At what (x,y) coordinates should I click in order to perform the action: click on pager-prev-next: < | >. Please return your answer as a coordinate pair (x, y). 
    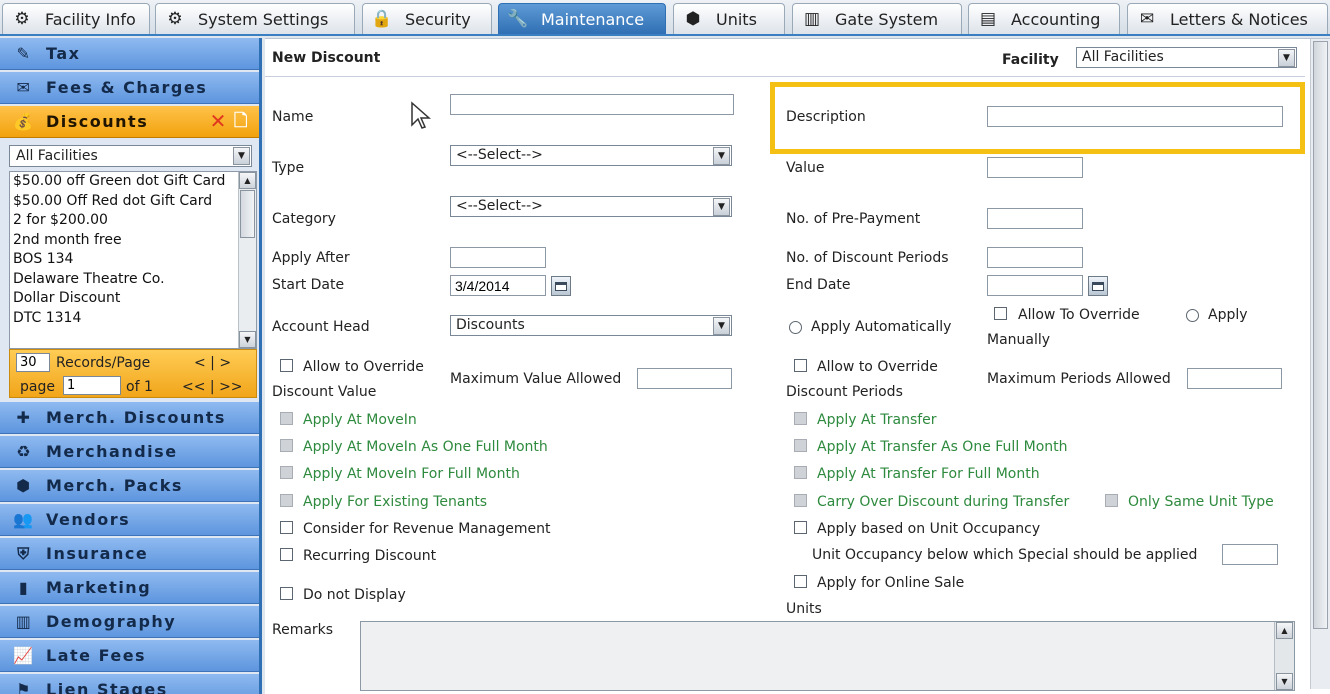
    Looking at the image, I should click on (212, 363).